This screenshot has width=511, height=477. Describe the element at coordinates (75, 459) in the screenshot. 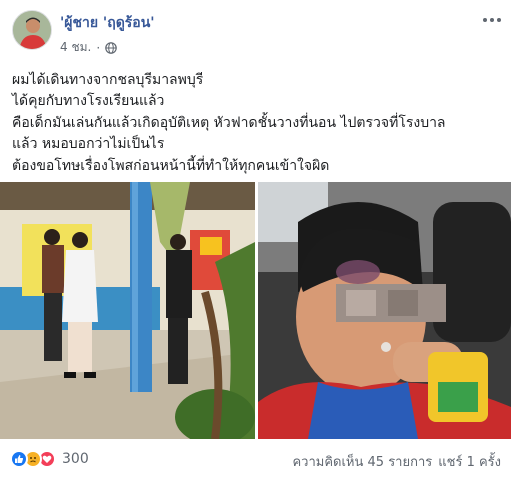

I see `reaction-count: 300` at that location.